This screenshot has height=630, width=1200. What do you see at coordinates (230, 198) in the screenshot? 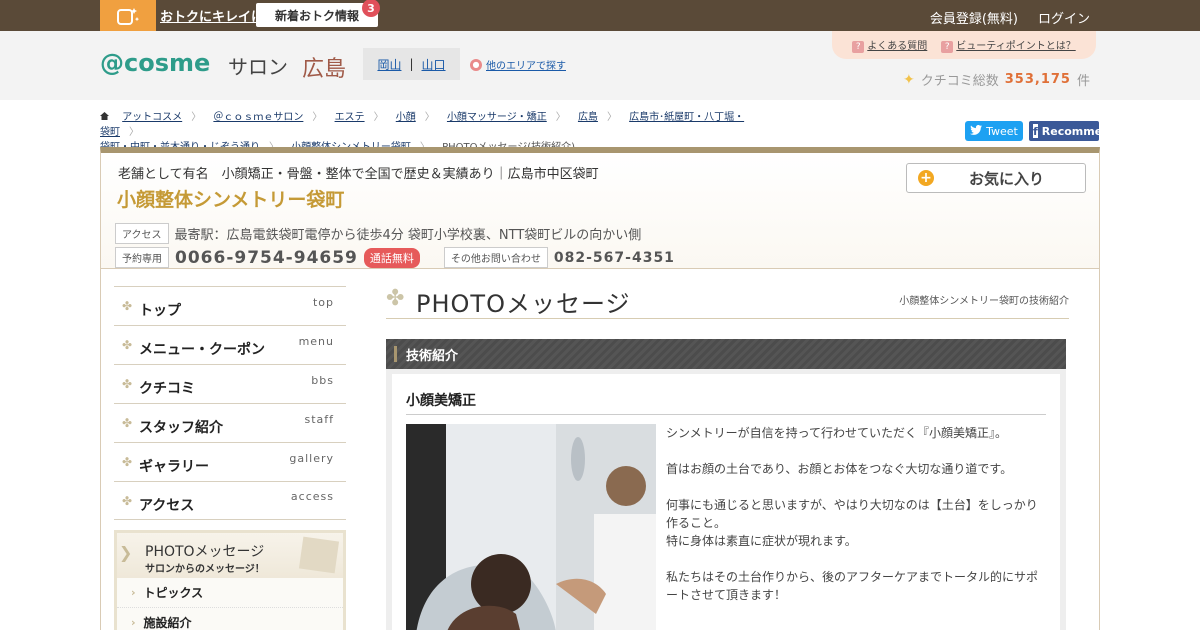
I see `salon-name: 小顔整体シンメトリー袋町` at bounding box center [230, 198].